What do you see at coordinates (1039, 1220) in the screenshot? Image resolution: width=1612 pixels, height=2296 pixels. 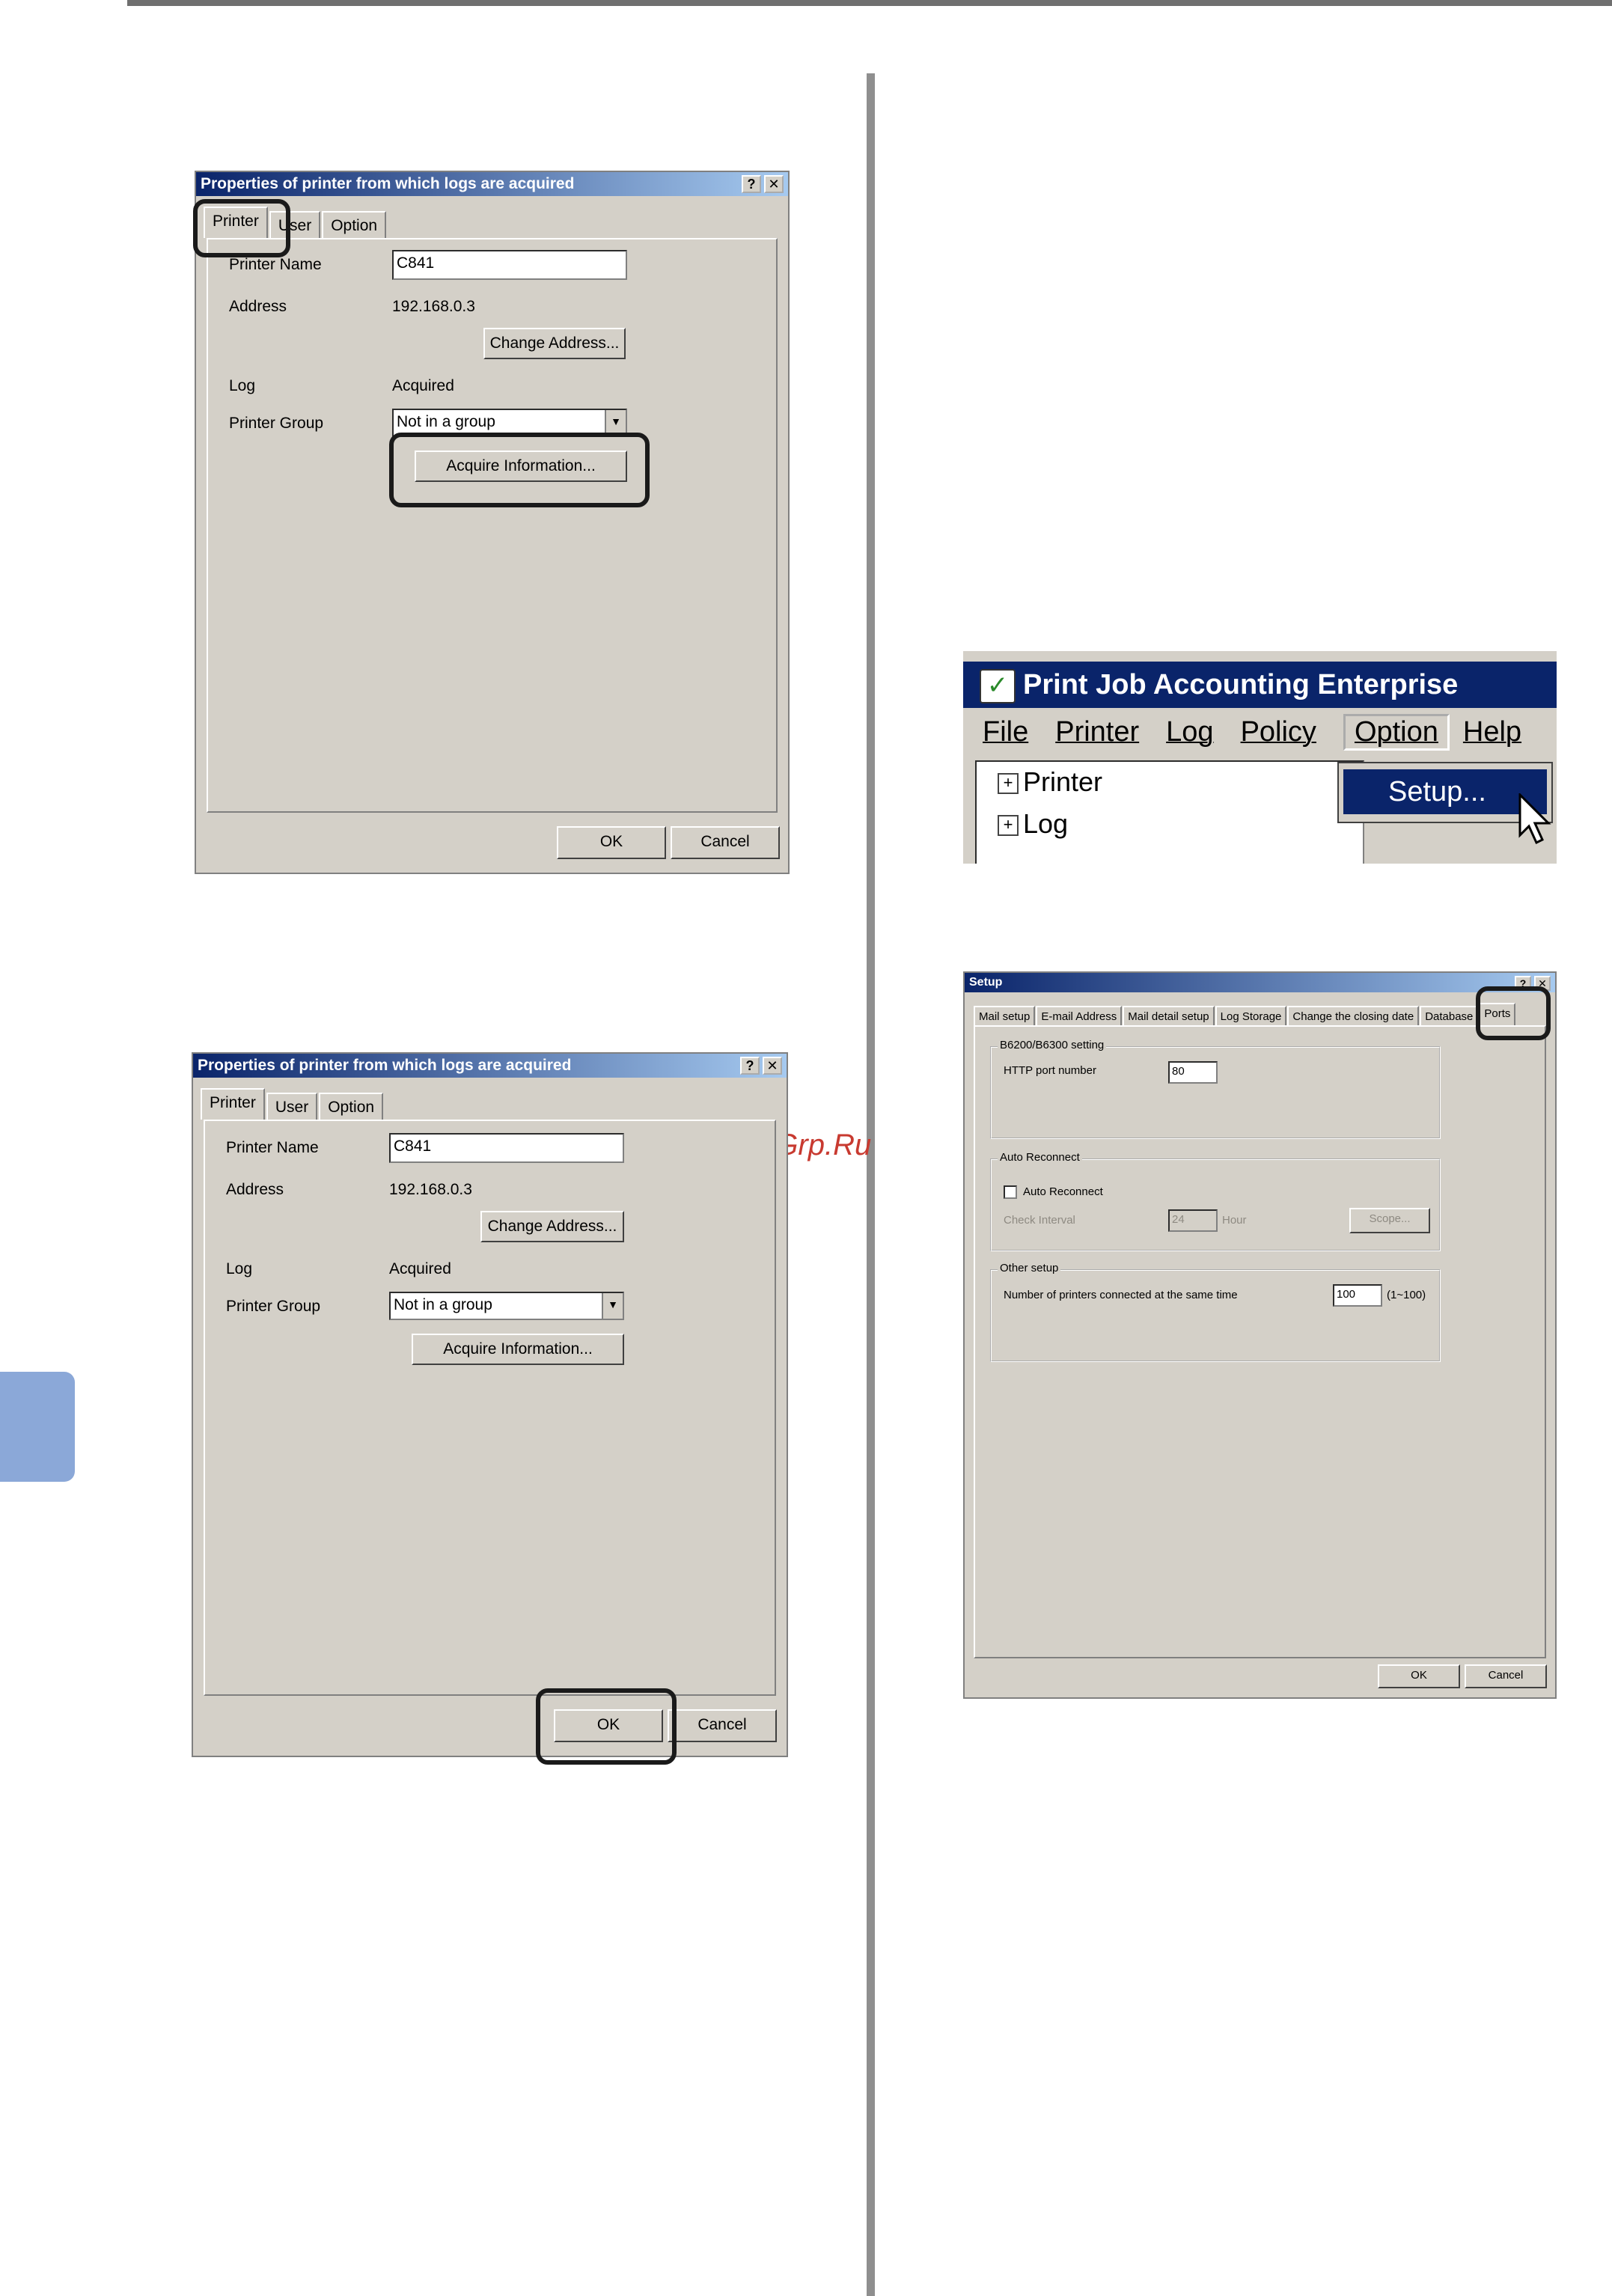 I see `check-interval-label: Check Interval` at bounding box center [1039, 1220].